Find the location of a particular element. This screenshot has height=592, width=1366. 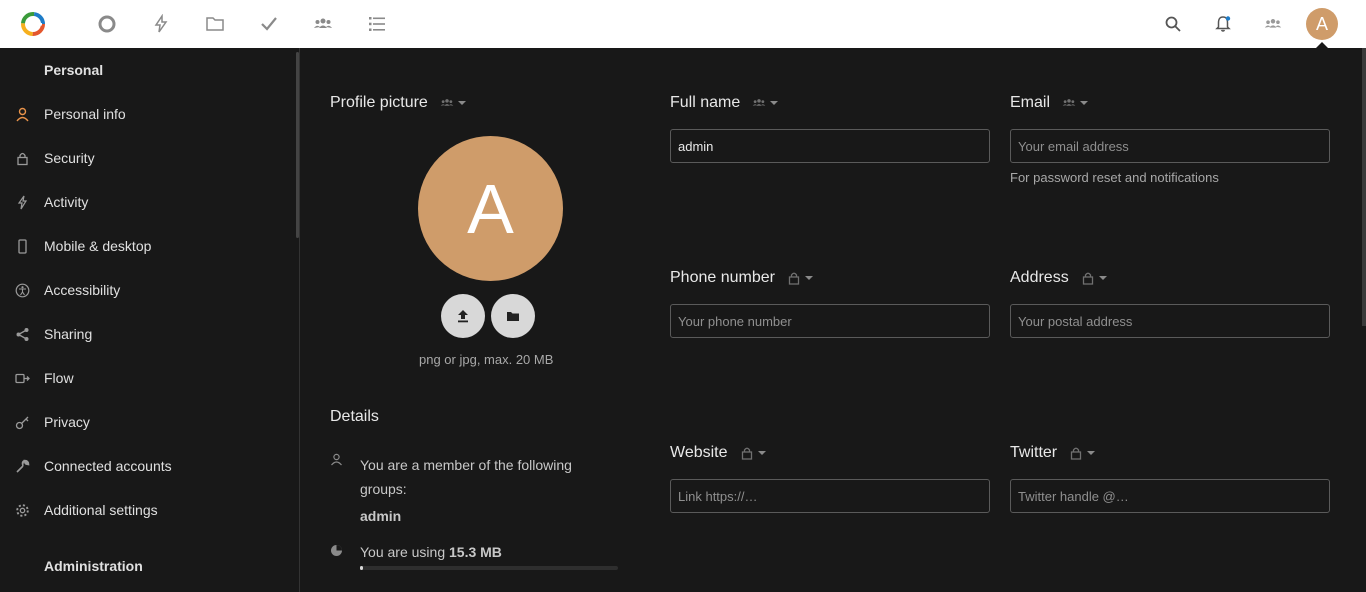

sidebar-item-label: Connected accounts is located at coordinates (108, 466).